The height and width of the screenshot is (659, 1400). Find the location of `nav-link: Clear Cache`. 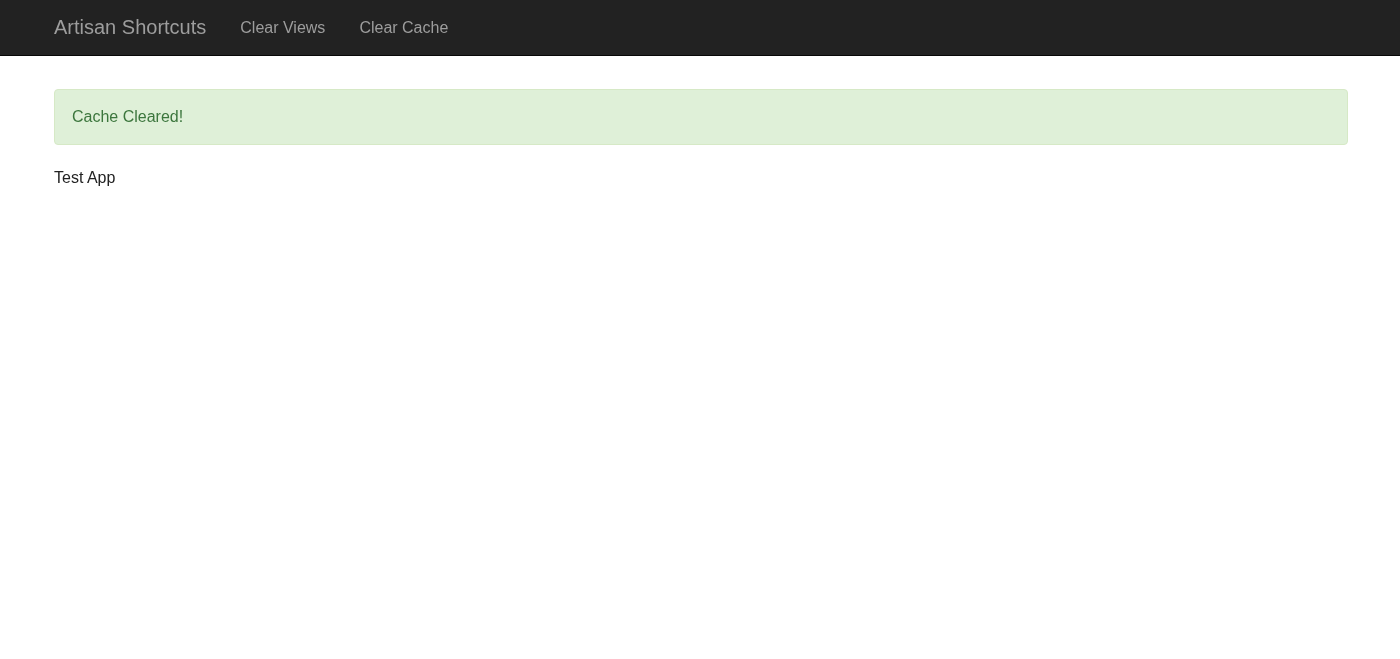

nav-link: Clear Cache is located at coordinates (404, 27).